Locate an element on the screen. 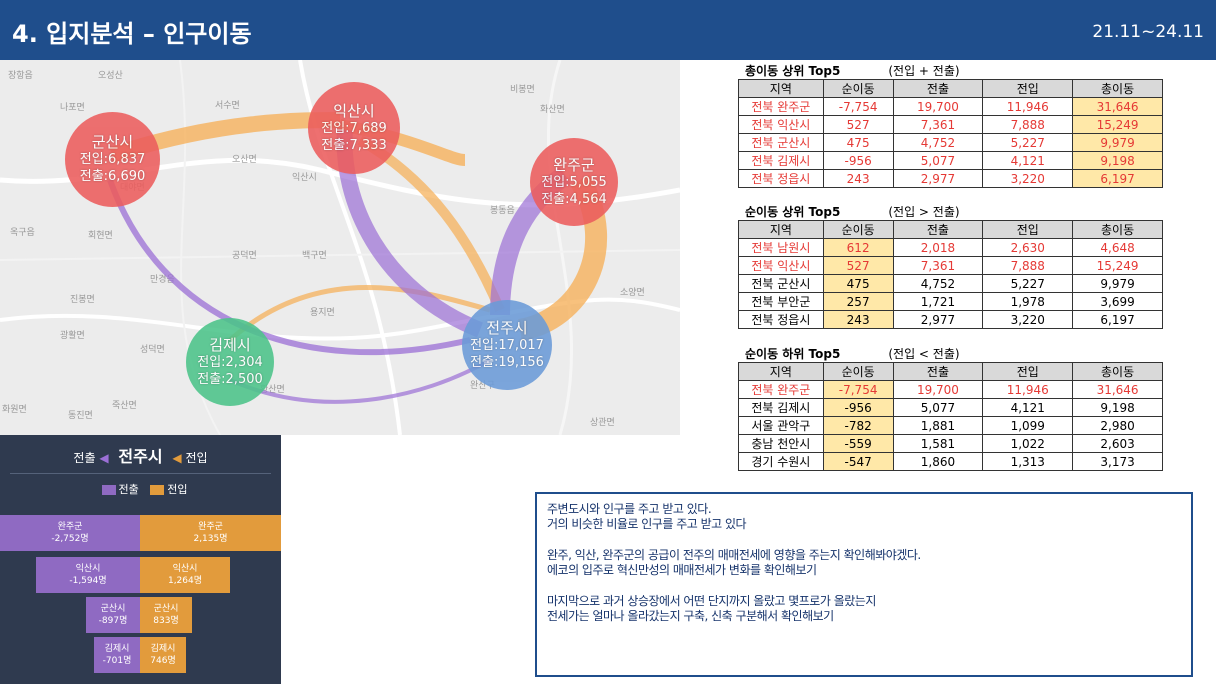 The height and width of the screenshot is (684, 1216). table-cell: 전북 정읍시 is located at coordinates (781, 178).